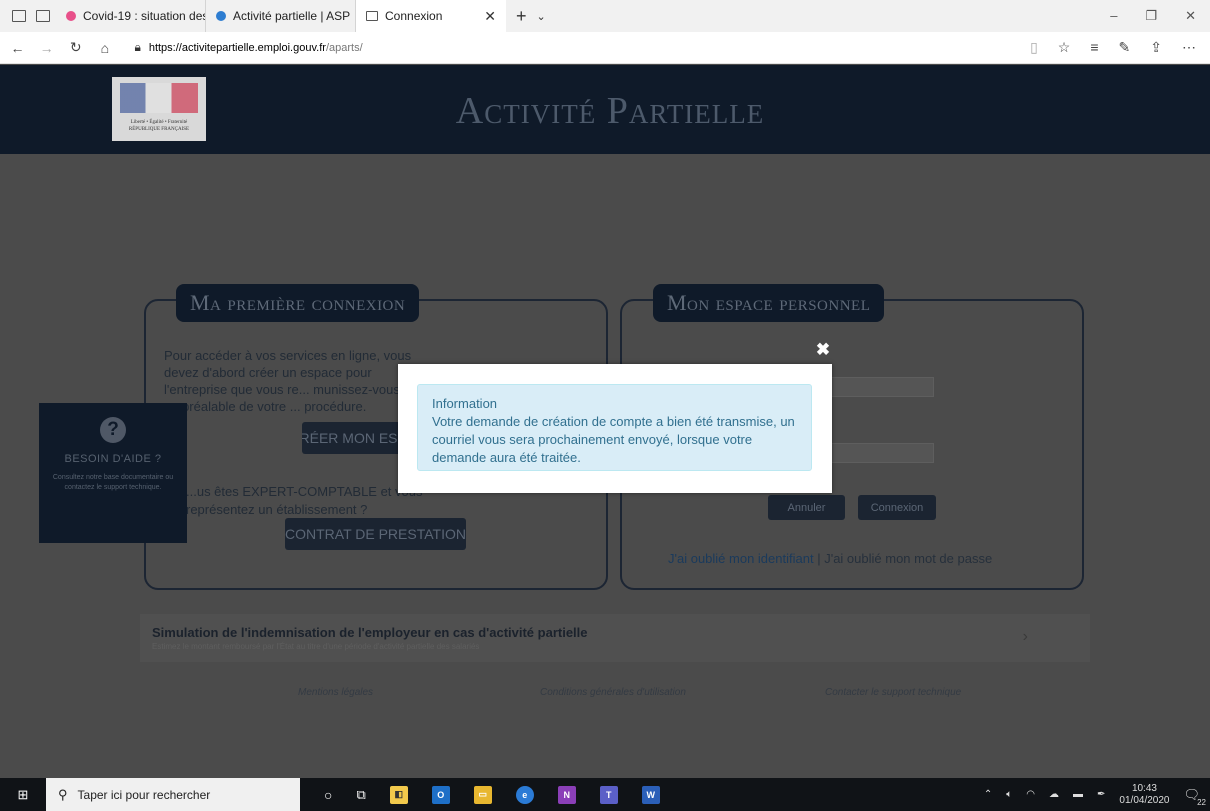 The image size is (1210, 811). I want to click on home-icon: ⌂, so click(104, 48).